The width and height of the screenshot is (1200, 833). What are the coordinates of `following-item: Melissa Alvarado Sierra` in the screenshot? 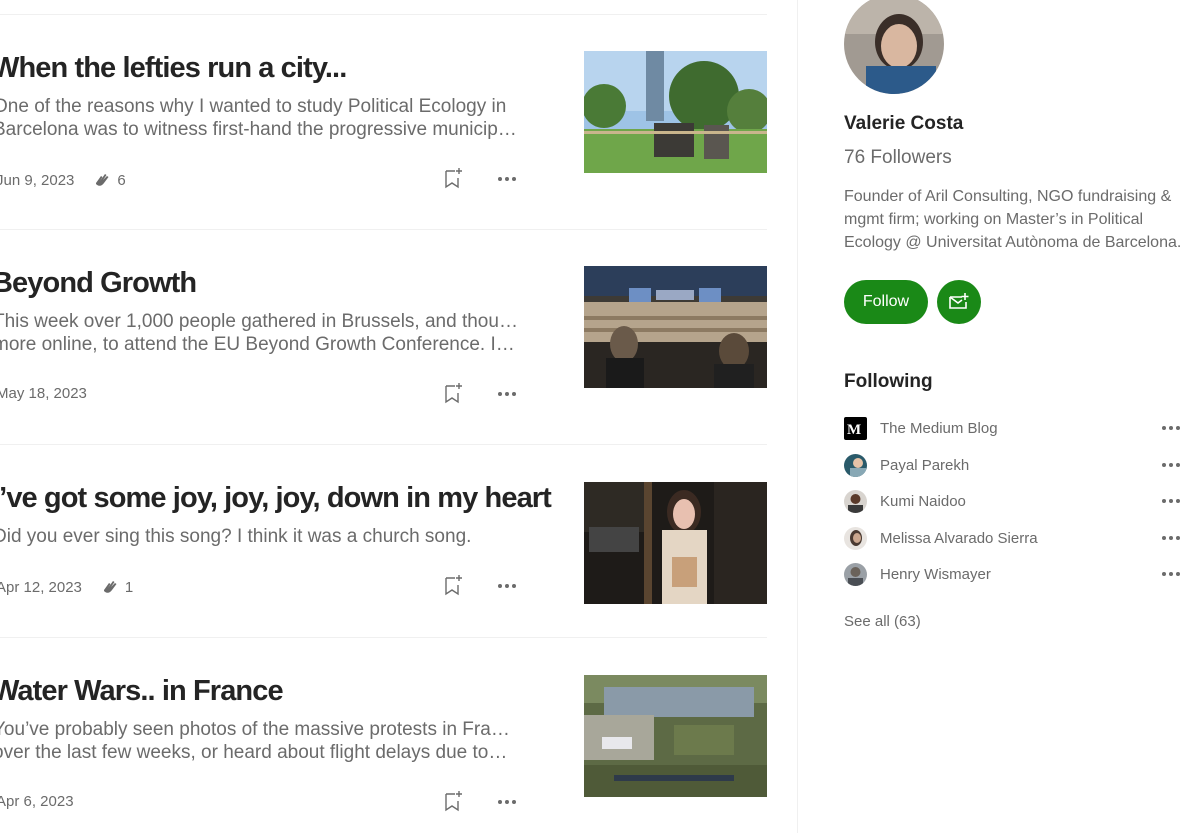 It's located at (1014, 538).